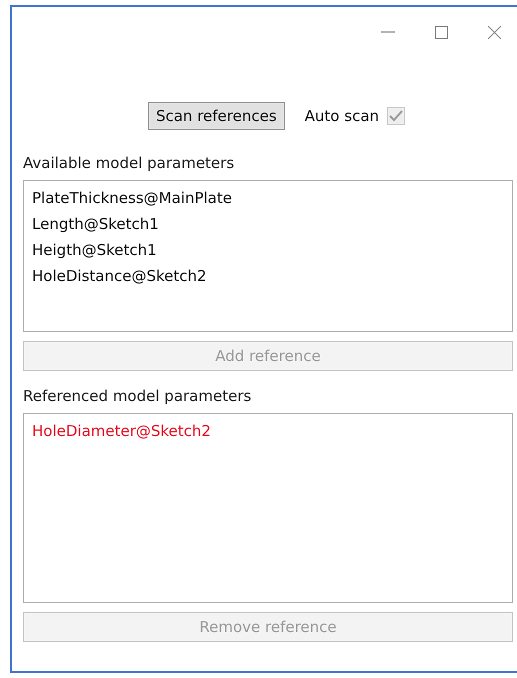 This screenshot has width=517, height=678. What do you see at coordinates (137, 396) in the screenshot?
I see `list-heading: Referenced model parameters` at bounding box center [137, 396].